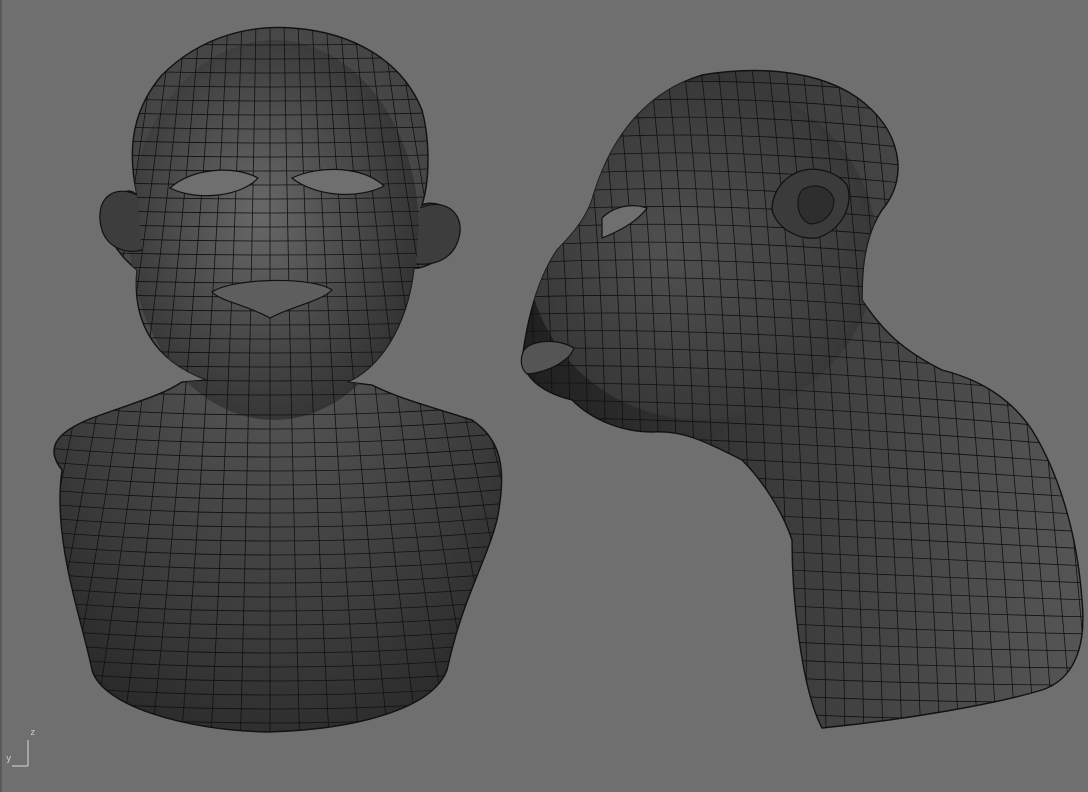  What do you see at coordinates (274, 230) in the screenshot?
I see `front-head` at bounding box center [274, 230].